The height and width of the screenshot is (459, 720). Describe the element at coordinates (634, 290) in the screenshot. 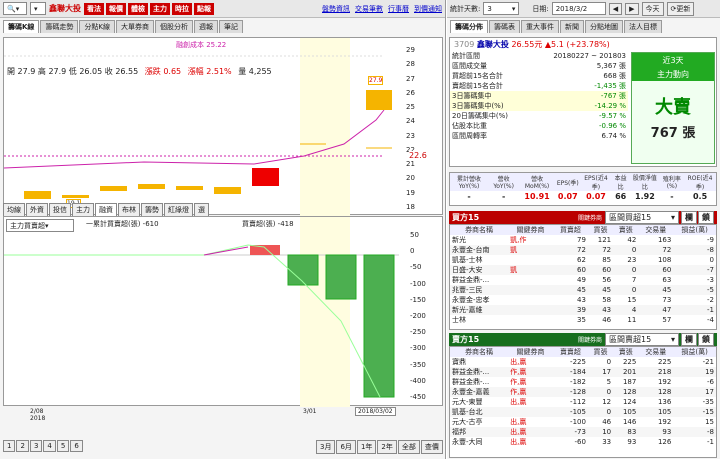

I see `table-cell: 0` at that location.